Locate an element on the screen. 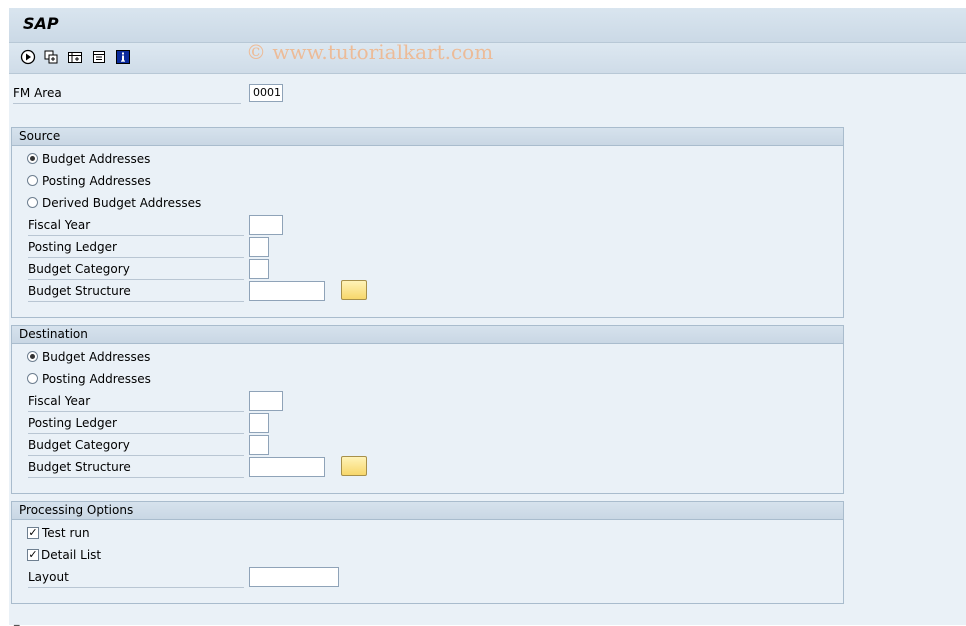  destination-budget-structure-button is located at coordinates (354, 466).